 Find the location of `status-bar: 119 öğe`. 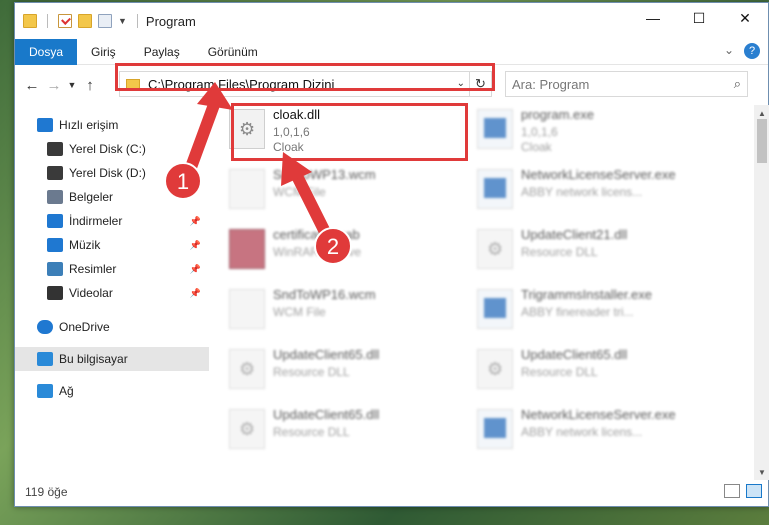

status-bar: 119 öğe is located at coordinates (392, 492).